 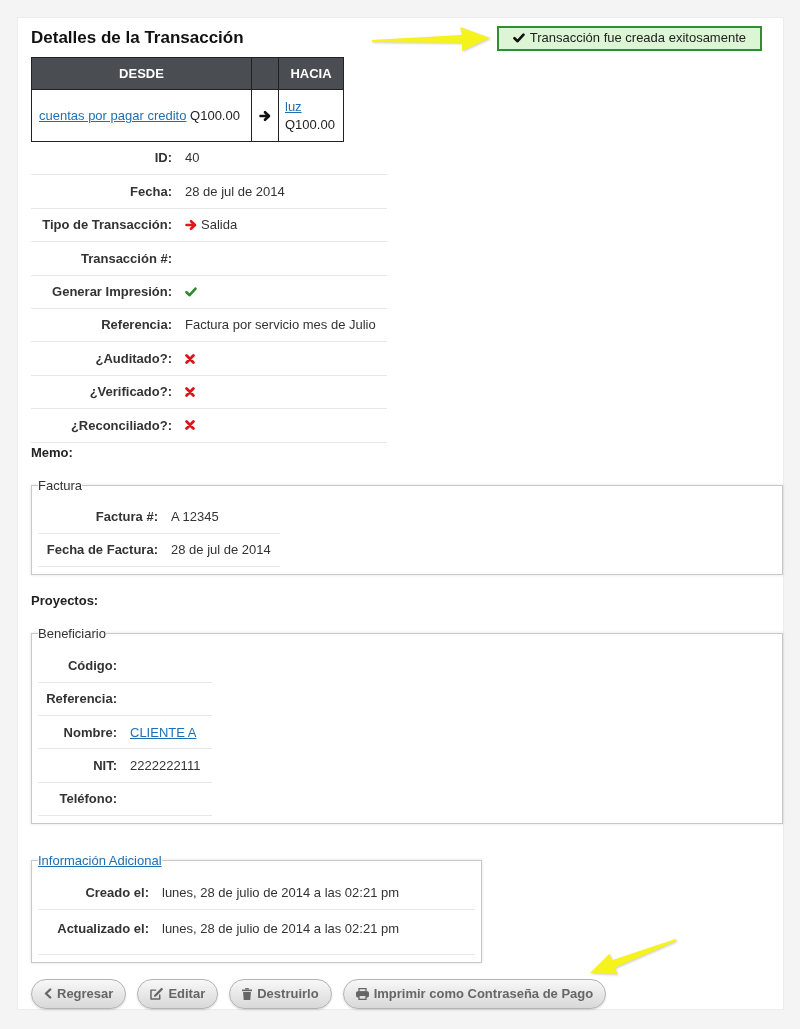 I want to click on back-button: Regresar, so click(x=79, y=993).